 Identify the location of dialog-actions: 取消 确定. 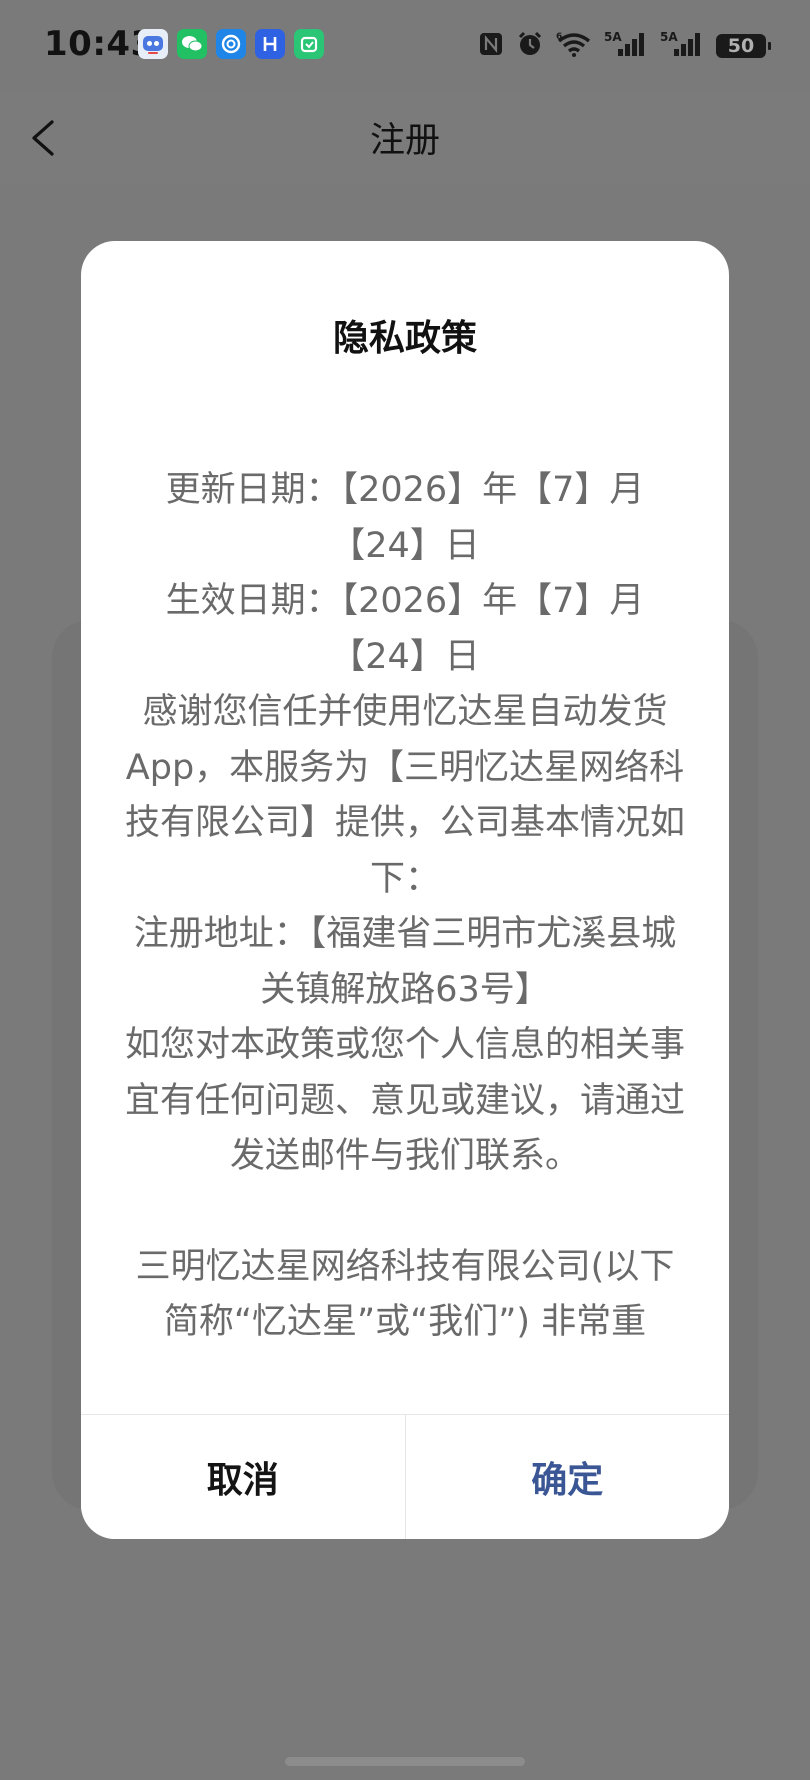
(405, 1476).